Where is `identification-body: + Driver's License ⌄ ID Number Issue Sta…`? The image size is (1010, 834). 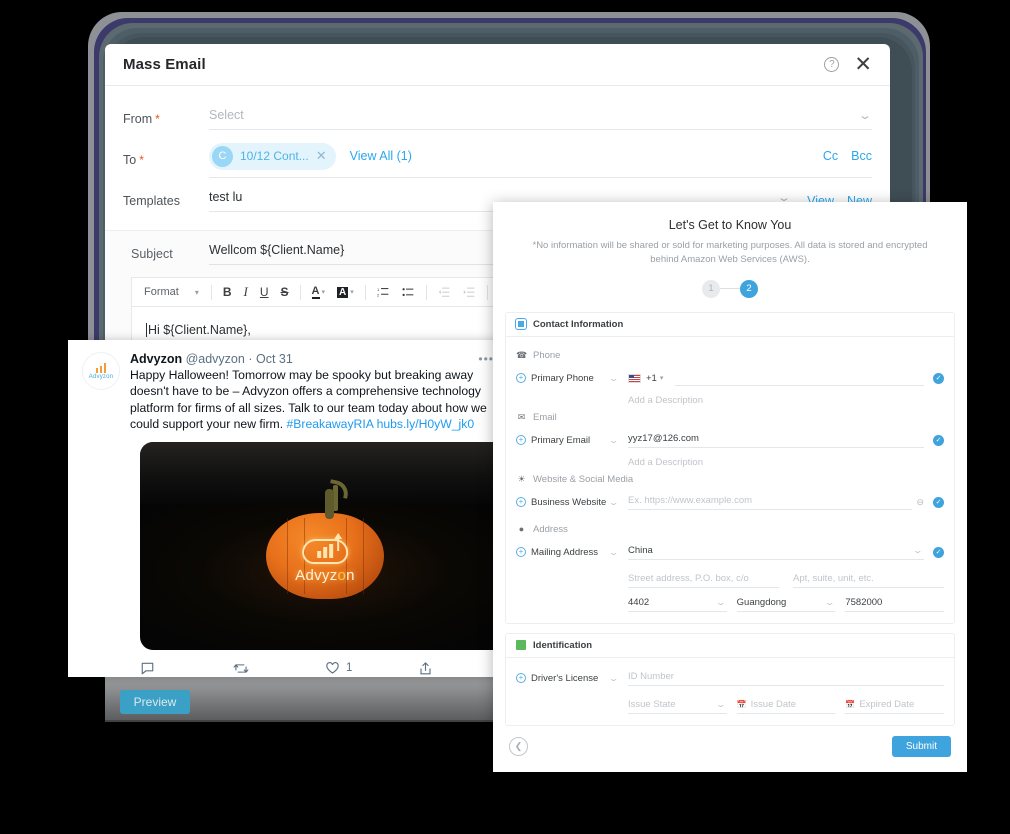 identification-body: + Driver's License ⌄ ID Number Issue Sta… is located at coordinates (730, 691).